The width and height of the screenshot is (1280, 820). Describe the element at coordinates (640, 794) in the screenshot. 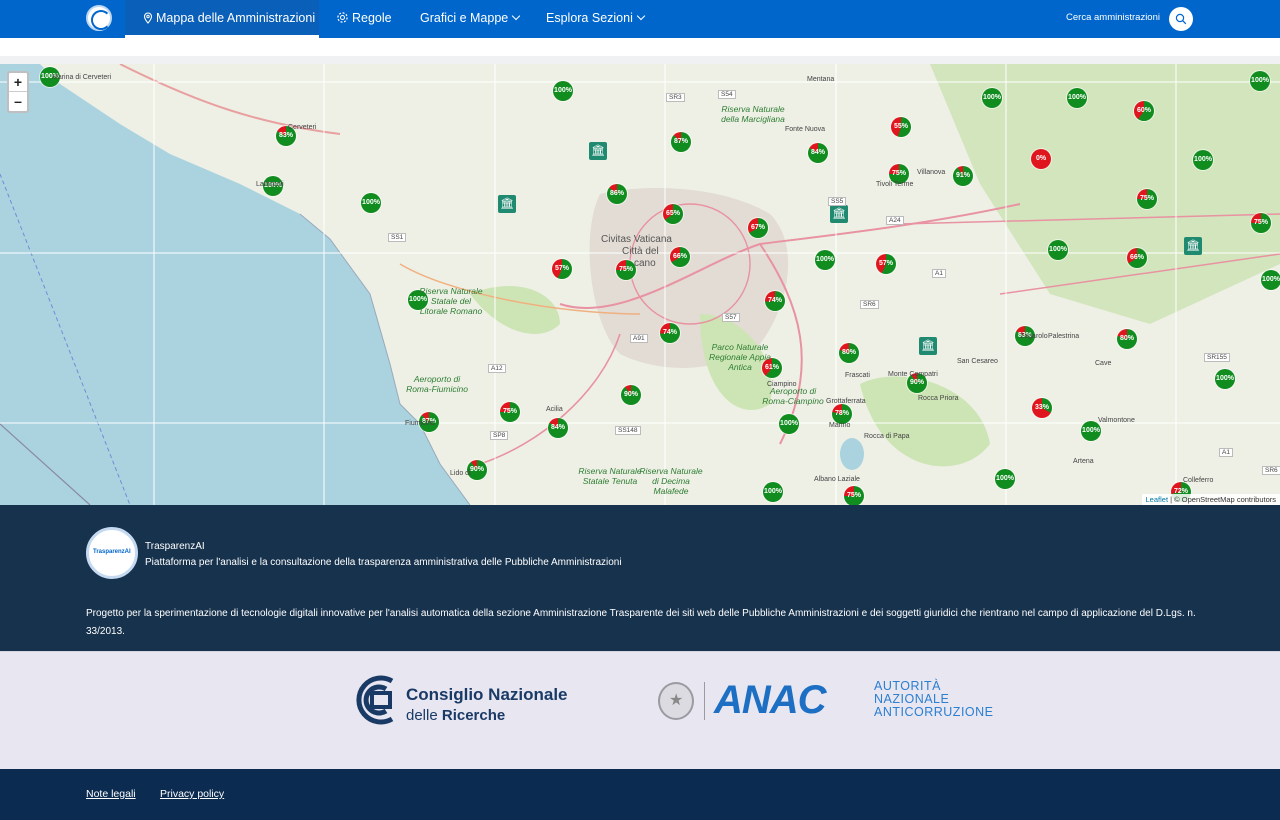

I see `footer-bottom: Note legali Privacy policy` at that location.